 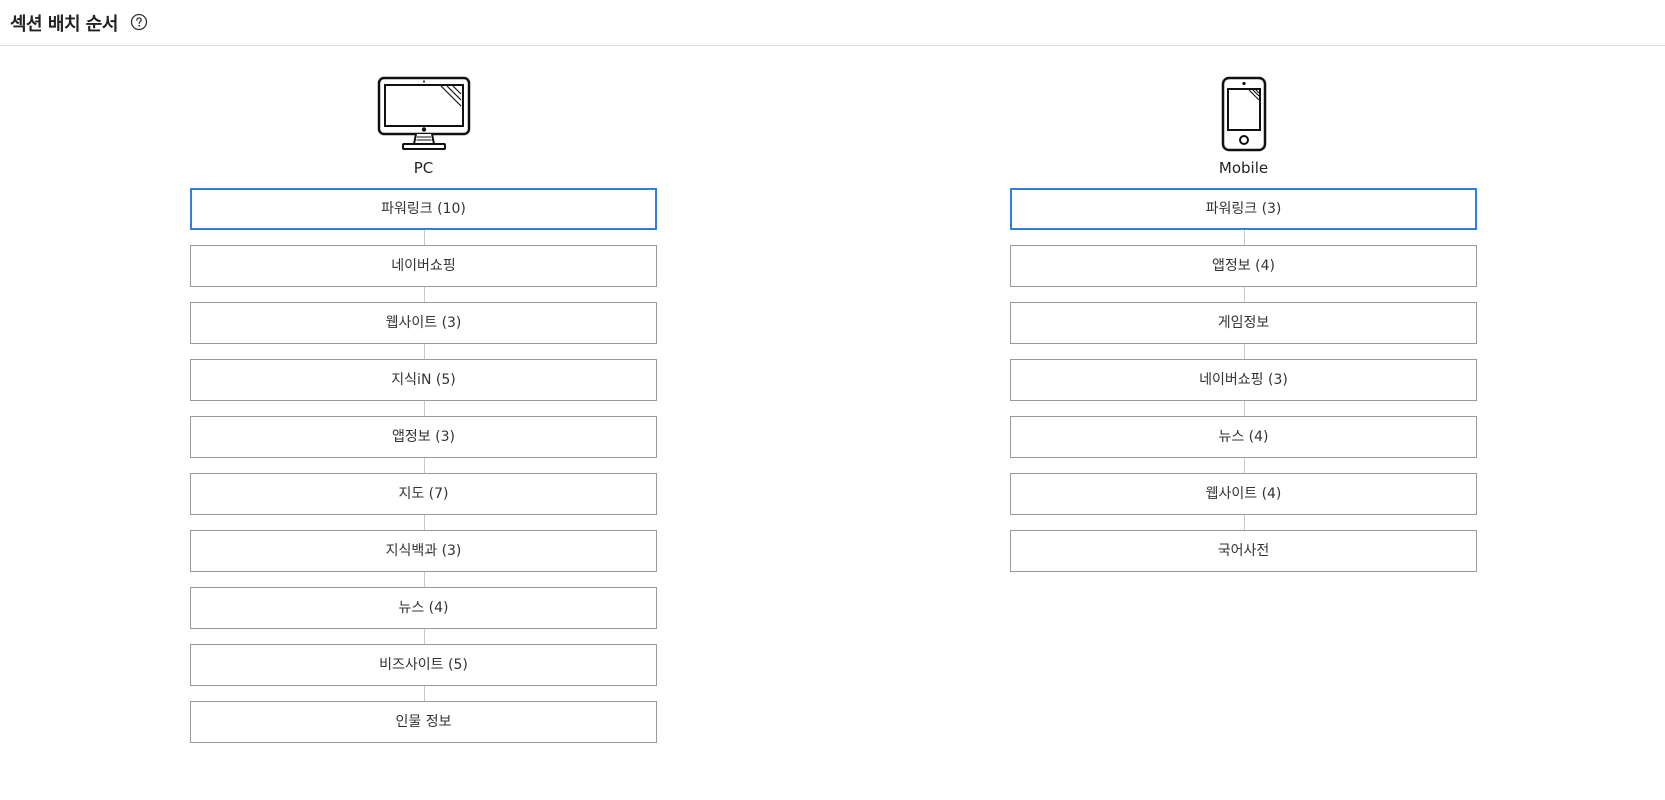 I want to click on mobile-section-item: 파워링크 (3), so click(x=1243, y=209).